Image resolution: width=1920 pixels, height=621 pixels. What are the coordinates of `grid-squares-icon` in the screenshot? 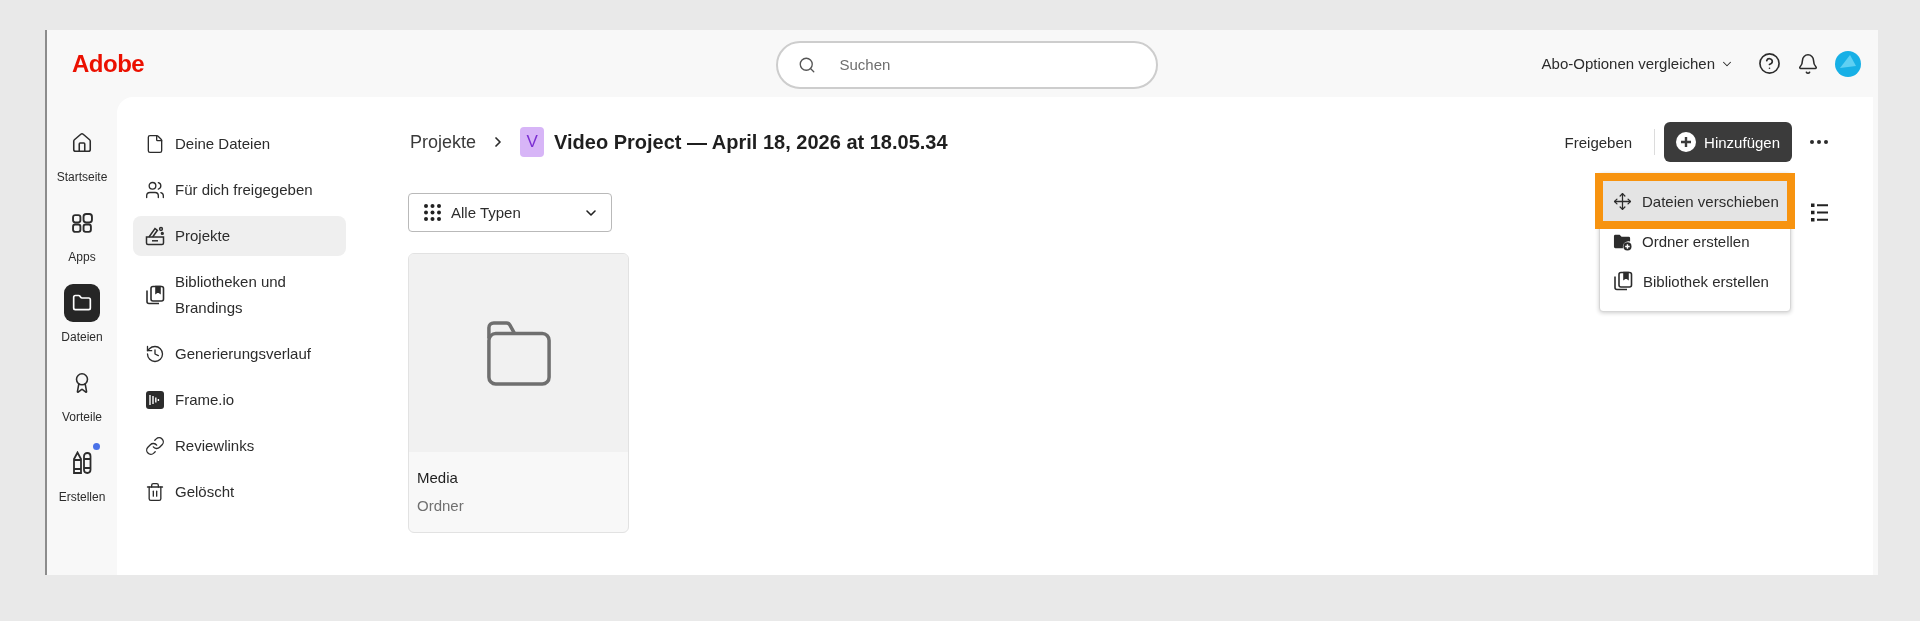 It's located at (82, 223).